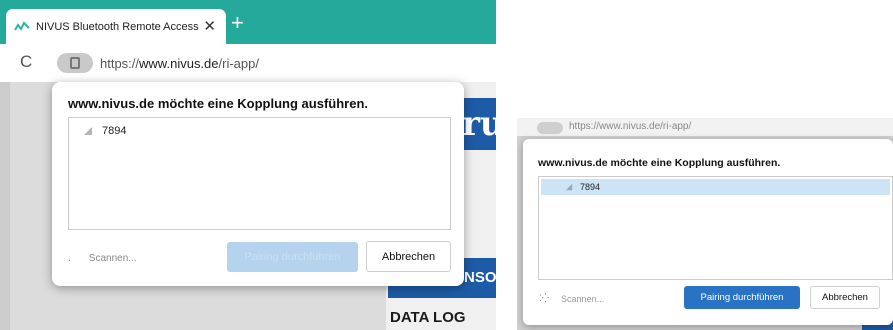  What do you see at coordinates (715, 187) in the screenshot?
I see `device-list-item-selected: 7894` at bounding box center [715, 187].